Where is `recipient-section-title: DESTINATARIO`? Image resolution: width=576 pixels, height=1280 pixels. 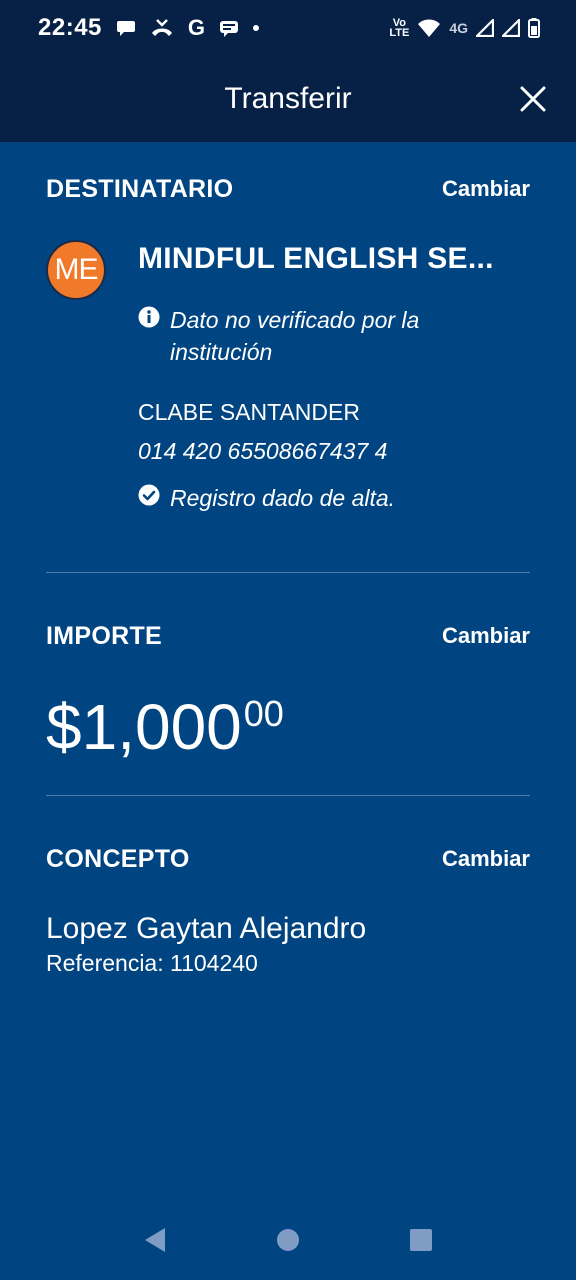
recipient-section-title: DESTINATARIO is located at coordinates (140, 189).